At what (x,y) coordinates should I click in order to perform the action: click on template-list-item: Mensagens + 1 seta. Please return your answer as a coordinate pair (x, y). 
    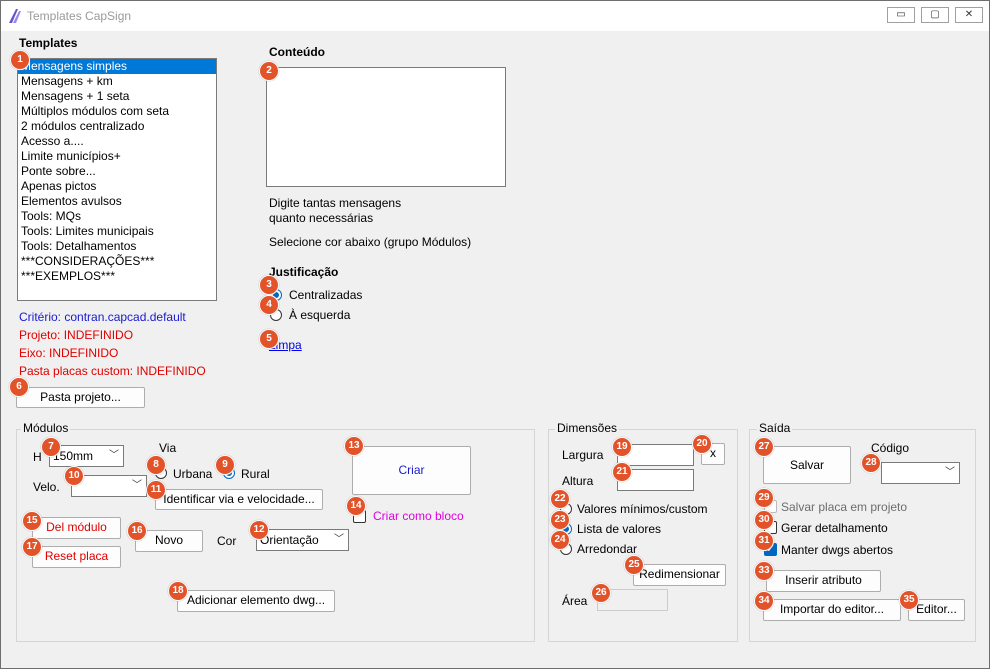
    Looking at the image, I should click on (117, 96).